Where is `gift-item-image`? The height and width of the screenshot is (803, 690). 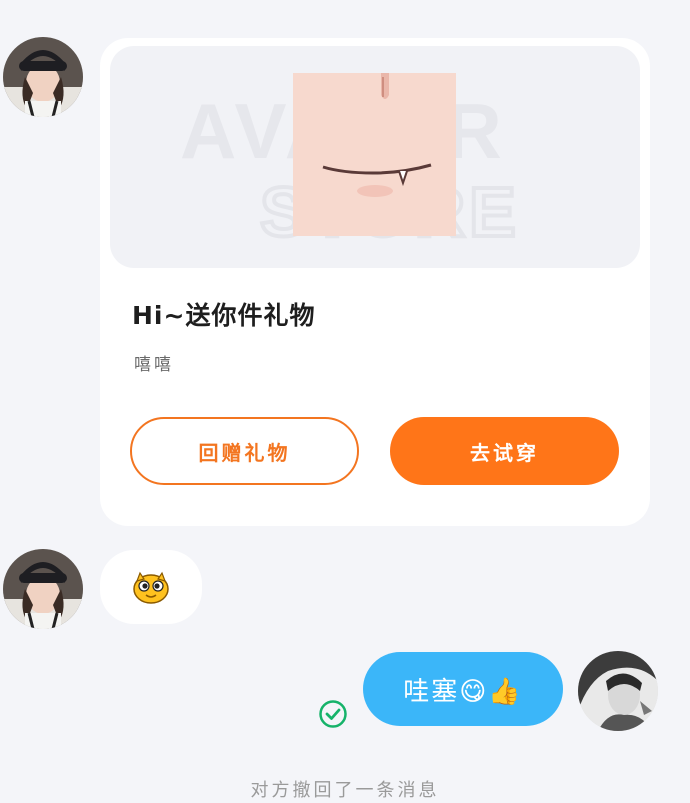
gift-item-image is located at coordinates (374, 154).